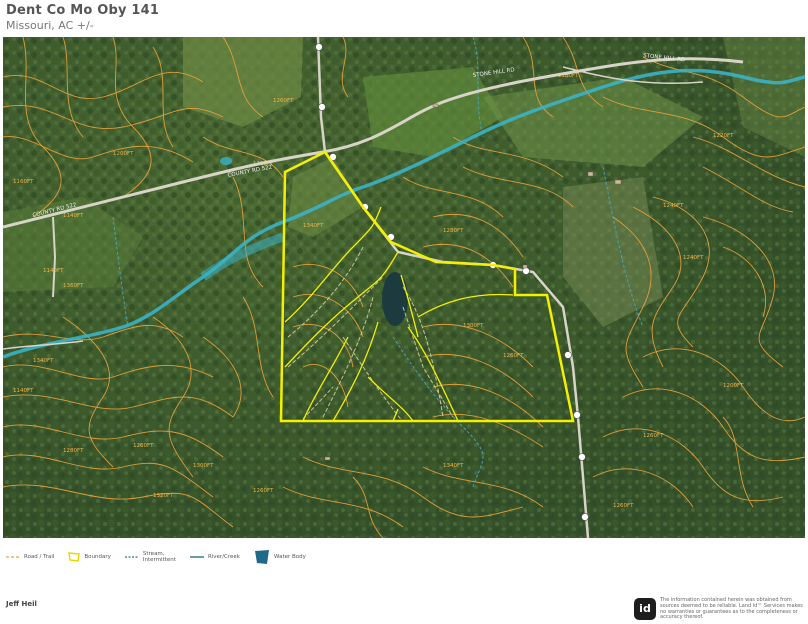 The image size is (808, 624). Describe the element at coordinates (196, 557) in the screenshot. I see `blue-line-icon` at that location.